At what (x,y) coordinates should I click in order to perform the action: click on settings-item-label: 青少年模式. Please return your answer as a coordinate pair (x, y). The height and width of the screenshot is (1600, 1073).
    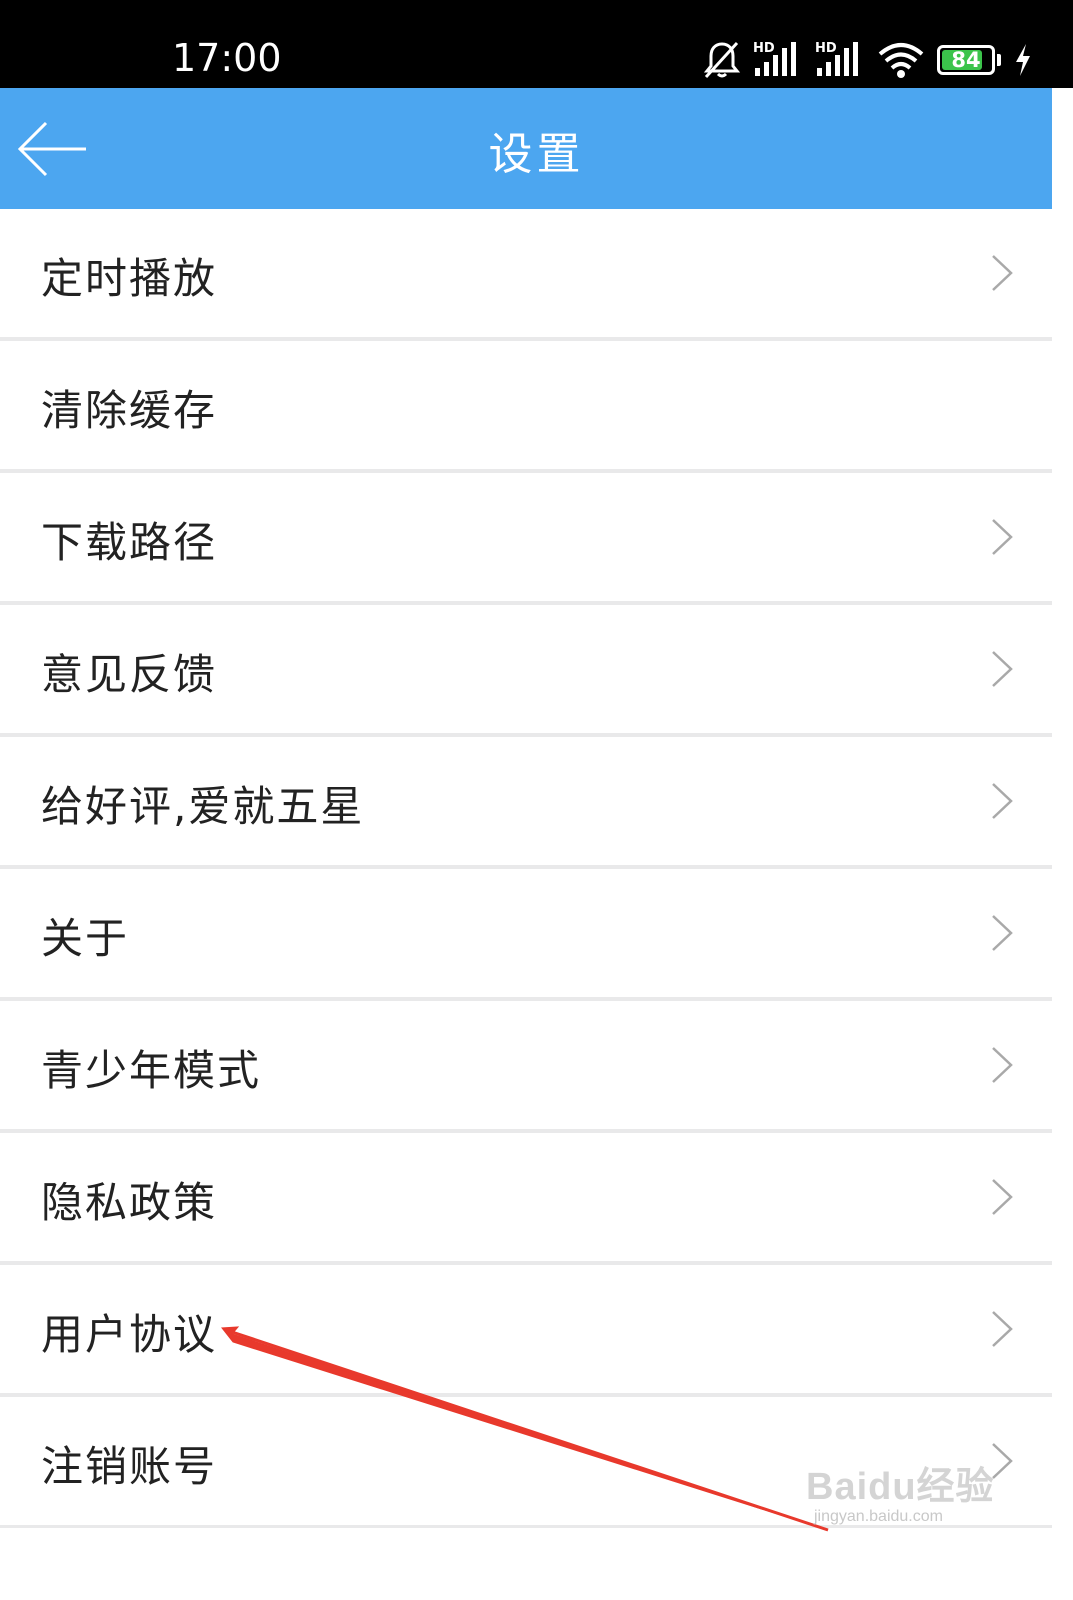
    Looking at the image, I should click on (151, 1070).